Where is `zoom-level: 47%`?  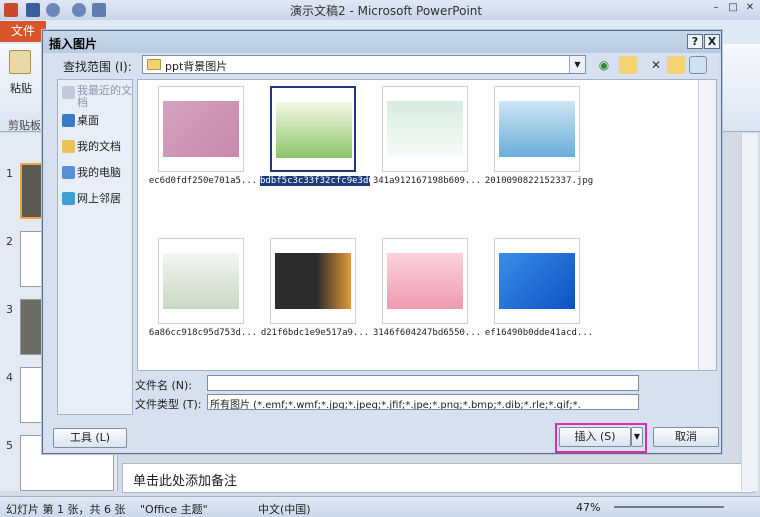 zoom-level: 47% is located at coordinates (588, 507).